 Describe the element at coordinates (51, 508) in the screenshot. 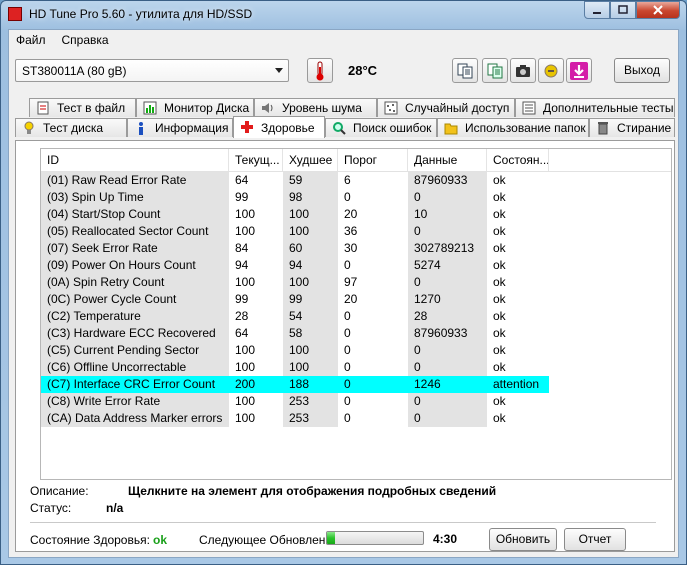

I see `status-label: Статус:` at that location.